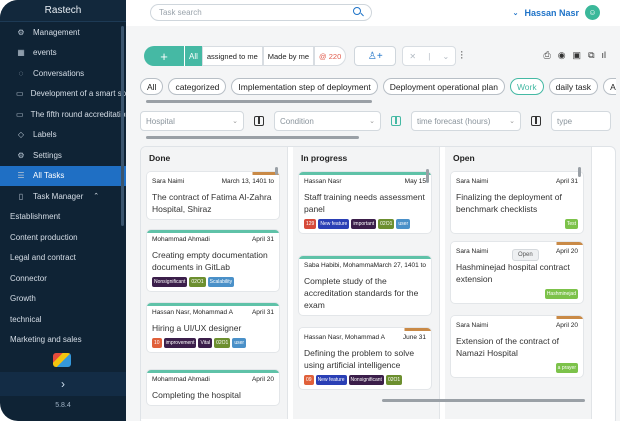 The width and height of the screenshot is (620, 421). What do you see at coordinates (304, 86) in the screenshot?
I see `category-chip: Implementation step of deployment` at bounding box center [304, 86].